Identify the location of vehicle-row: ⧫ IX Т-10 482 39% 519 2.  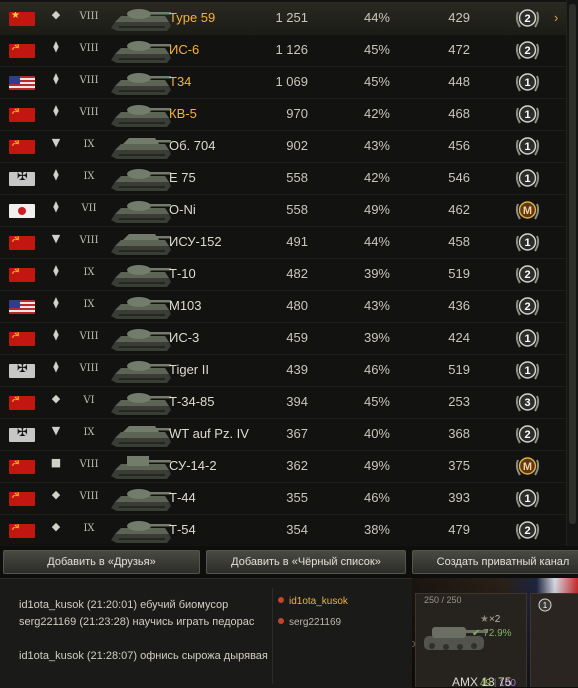
(283, 274).